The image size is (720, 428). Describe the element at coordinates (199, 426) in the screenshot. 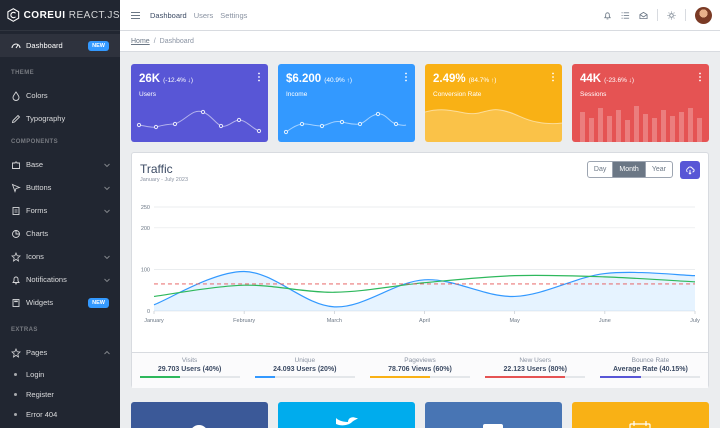

I see `facebook-icon` at that location.